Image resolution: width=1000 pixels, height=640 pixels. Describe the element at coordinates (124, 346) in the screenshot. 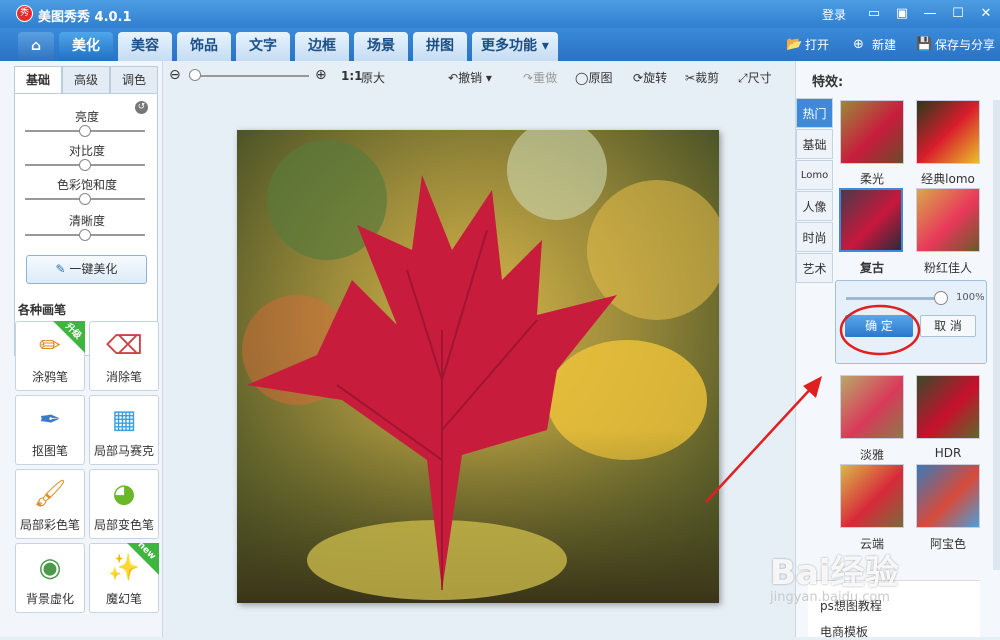

I see `eraser-icon: ⌫` at that location.